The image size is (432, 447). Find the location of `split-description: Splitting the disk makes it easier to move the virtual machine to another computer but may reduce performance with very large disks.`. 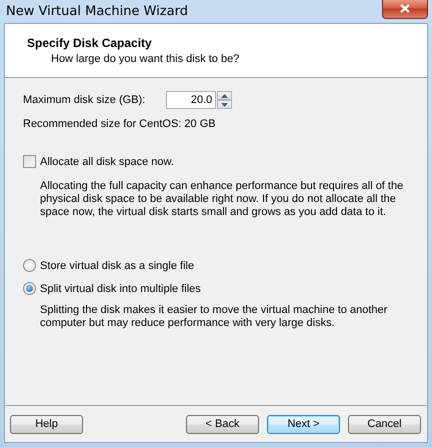

split-description: Splitting the disk makes it easier to move the virtual machine to another computer but may reduce performance with very large disks. is located at coordinates (214, 317).